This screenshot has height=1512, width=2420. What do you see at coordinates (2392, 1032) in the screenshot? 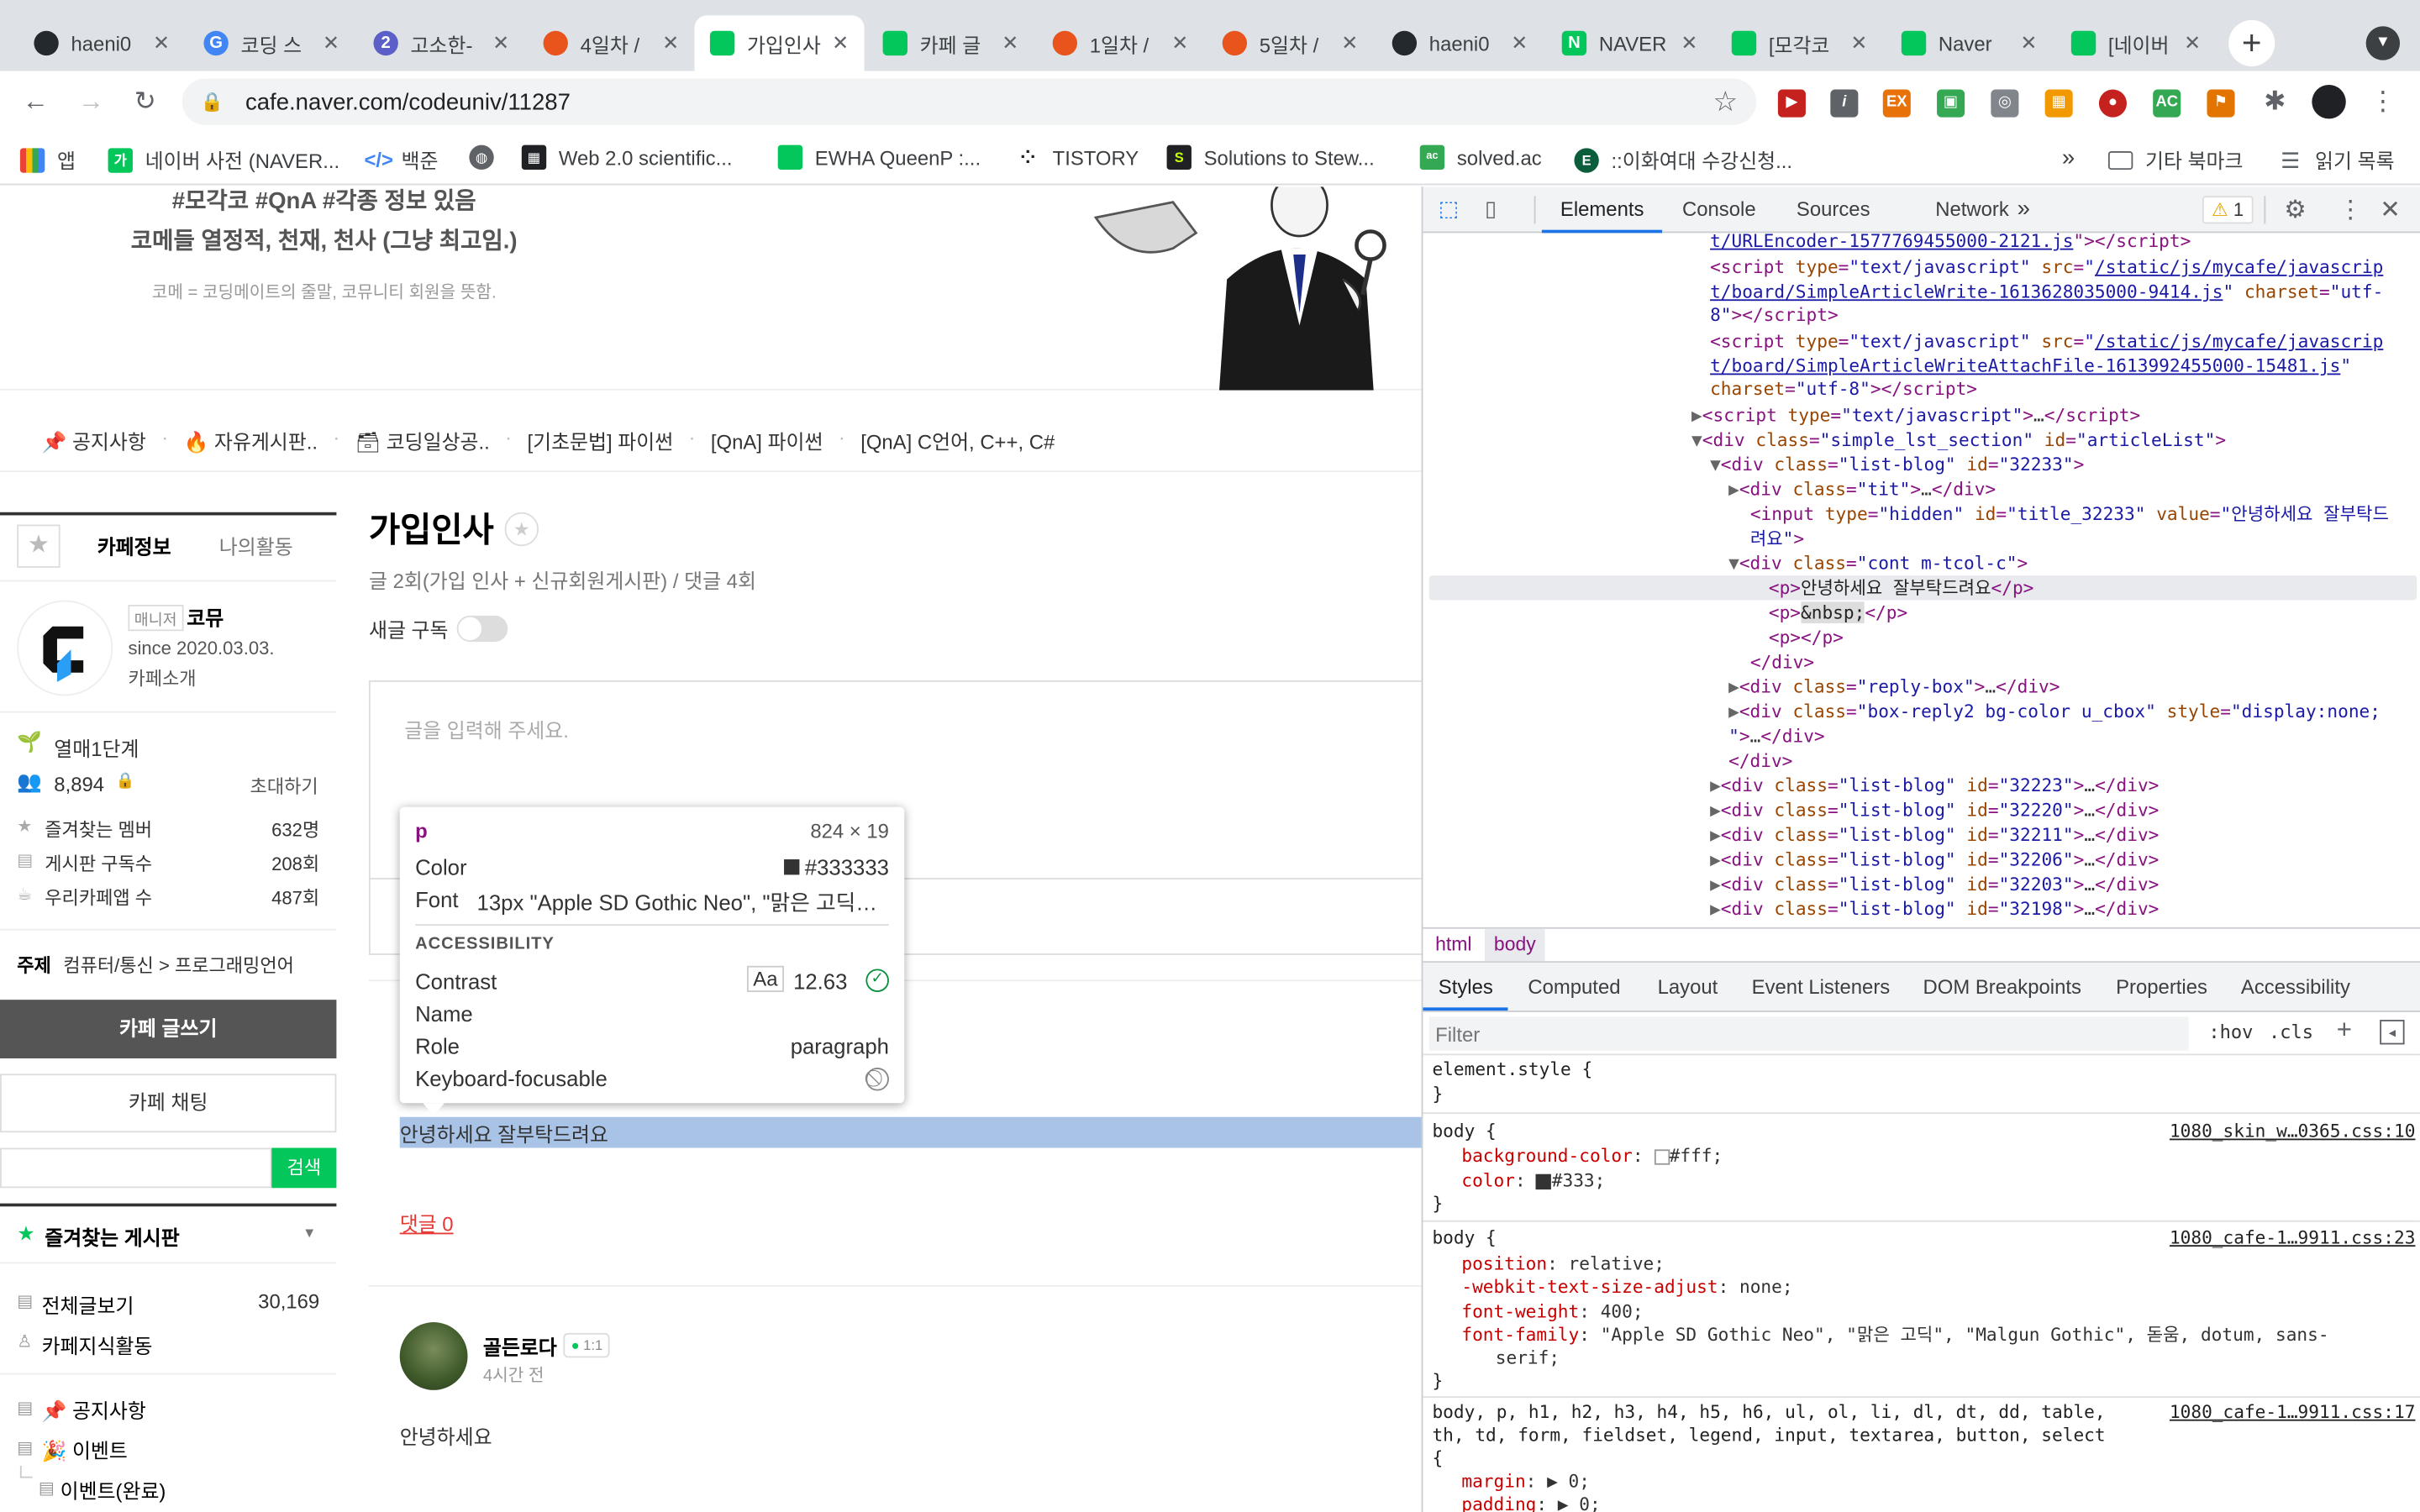
I see `sidebar-toggle-icon: ◂` at bounding box center [2392, 1032].